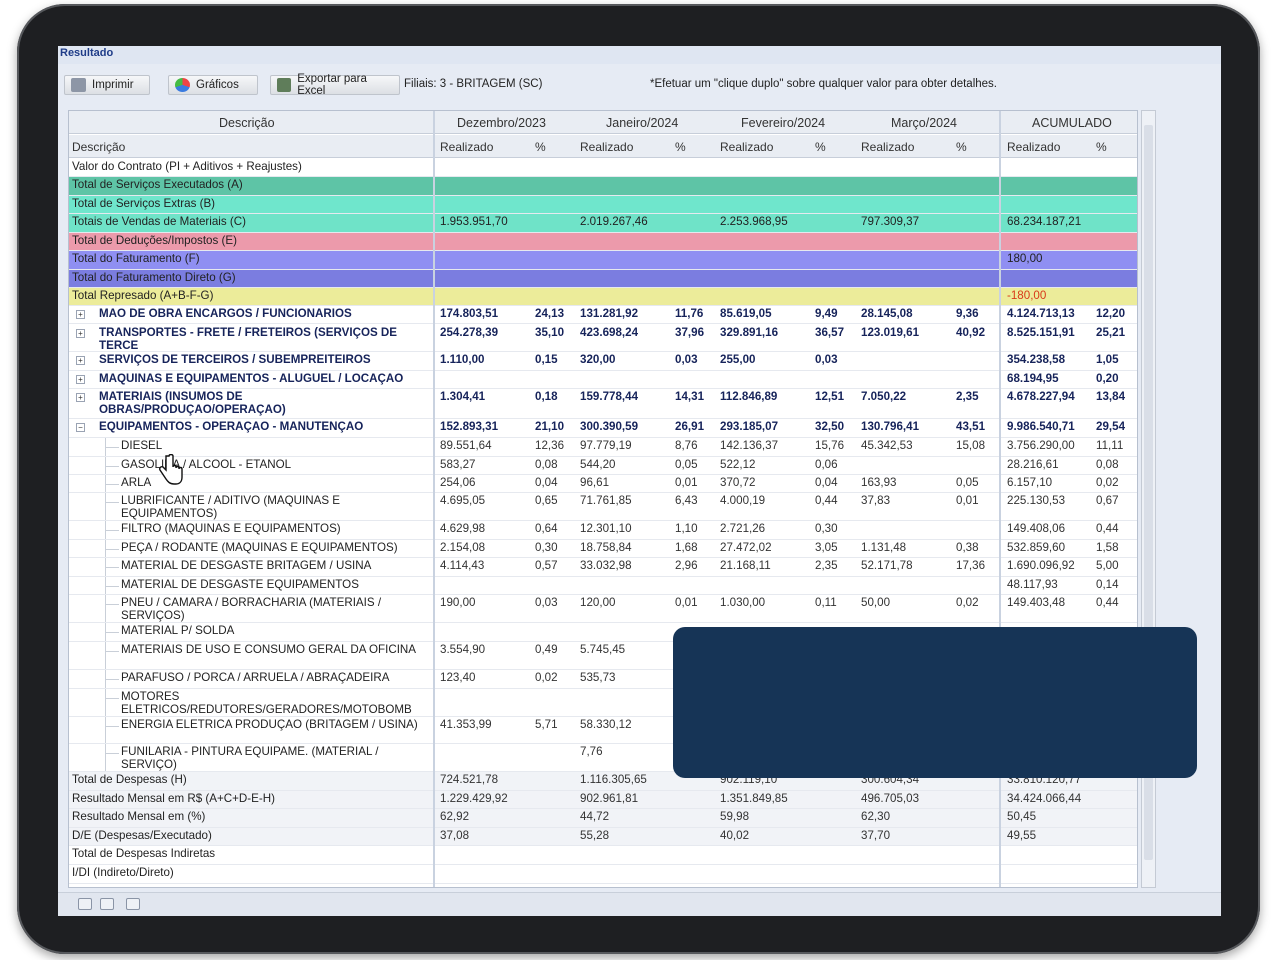 This screenshot has width=1275, height=960. I want to click on percent-value: 32,50, so click(829, 426).